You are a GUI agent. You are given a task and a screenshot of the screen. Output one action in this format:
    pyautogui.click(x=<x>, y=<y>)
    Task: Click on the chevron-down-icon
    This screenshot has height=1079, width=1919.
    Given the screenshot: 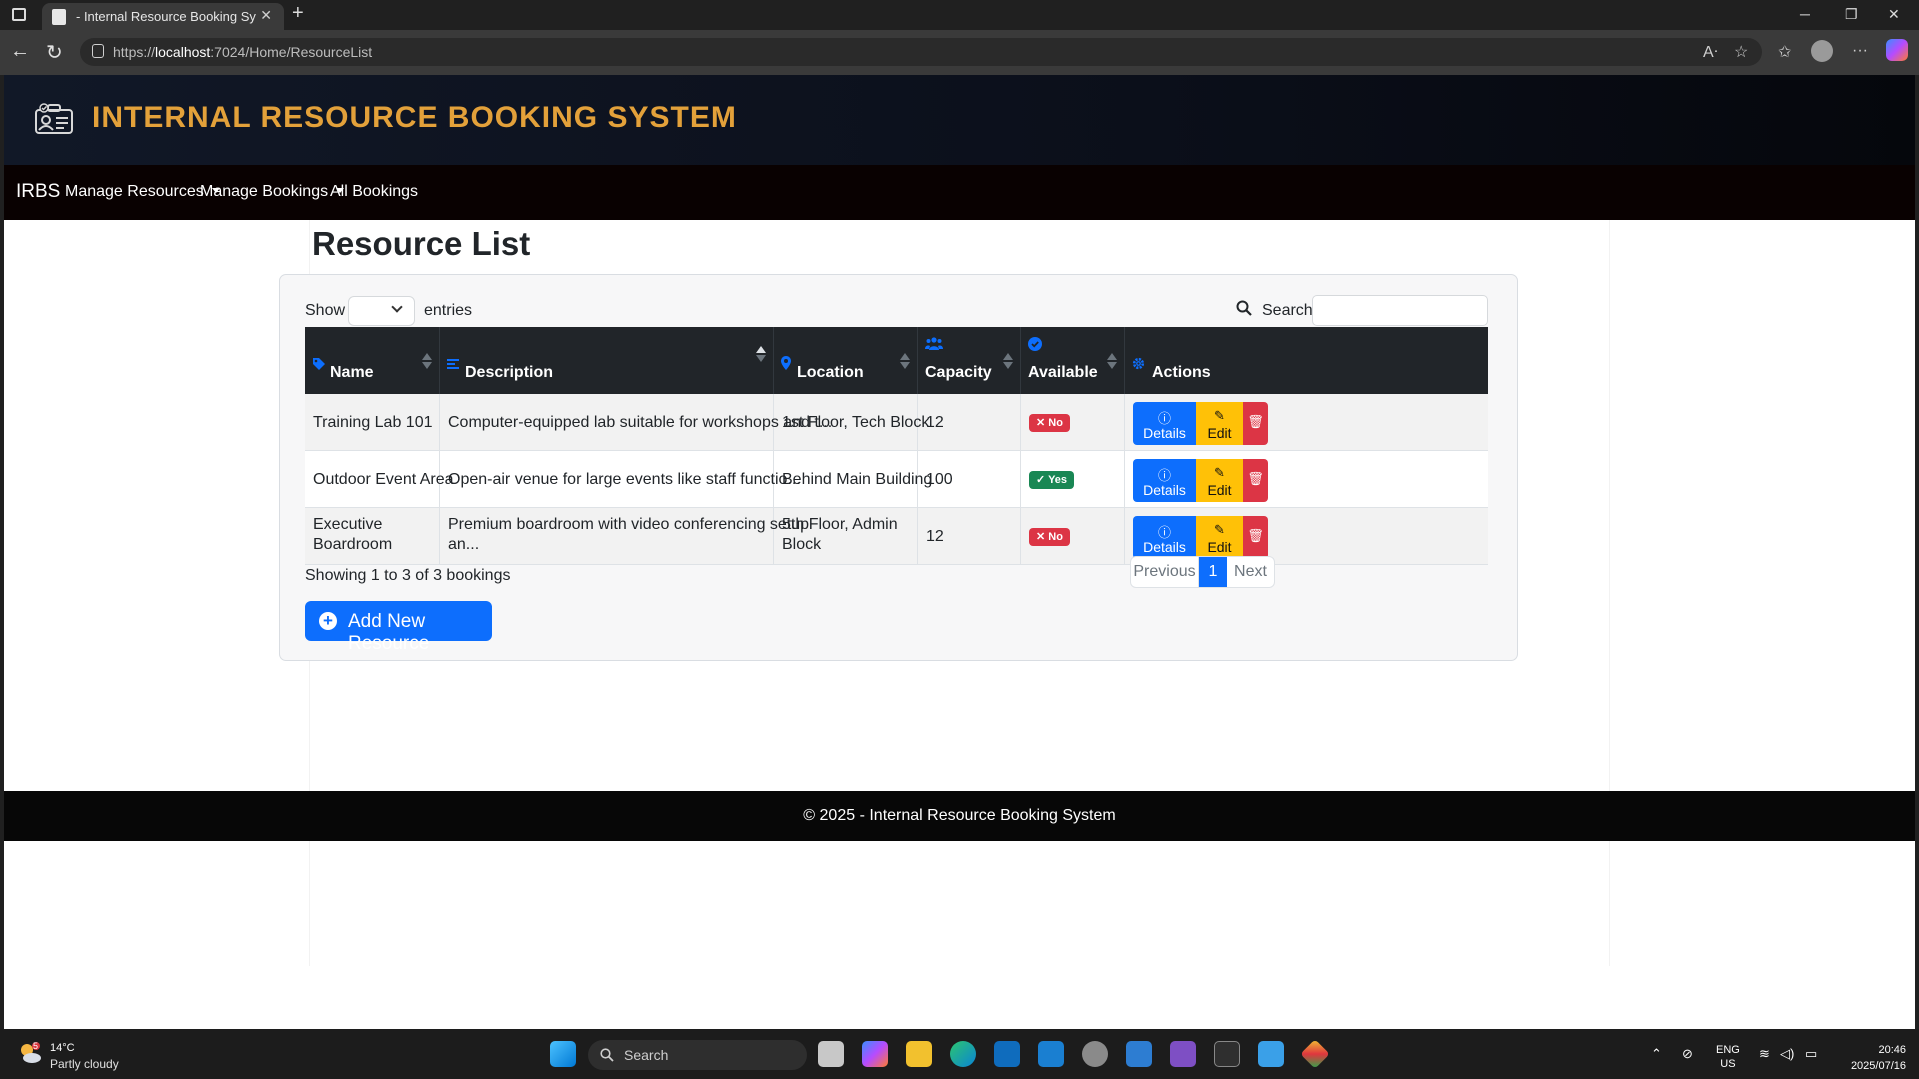 What is the action you would take?
    pyautogui.click(x=397, y=307)
    